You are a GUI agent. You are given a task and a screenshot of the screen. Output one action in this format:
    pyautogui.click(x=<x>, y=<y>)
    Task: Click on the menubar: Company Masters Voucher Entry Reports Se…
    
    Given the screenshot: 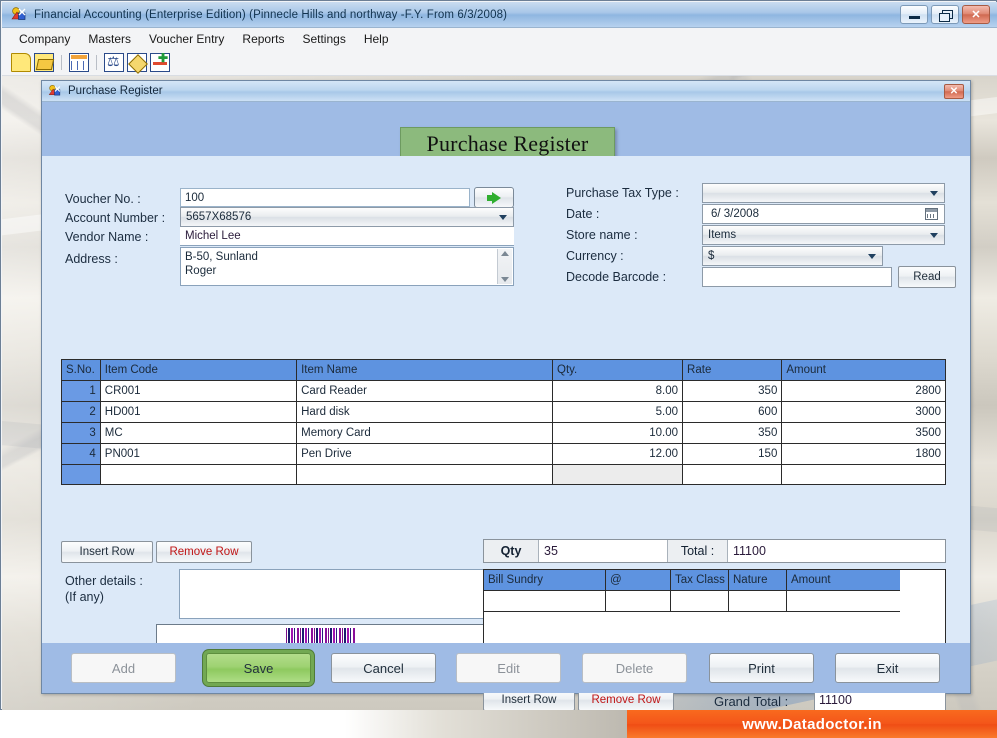 What is the action you would take?
    pyautogui.click(x=499, y=39)
    